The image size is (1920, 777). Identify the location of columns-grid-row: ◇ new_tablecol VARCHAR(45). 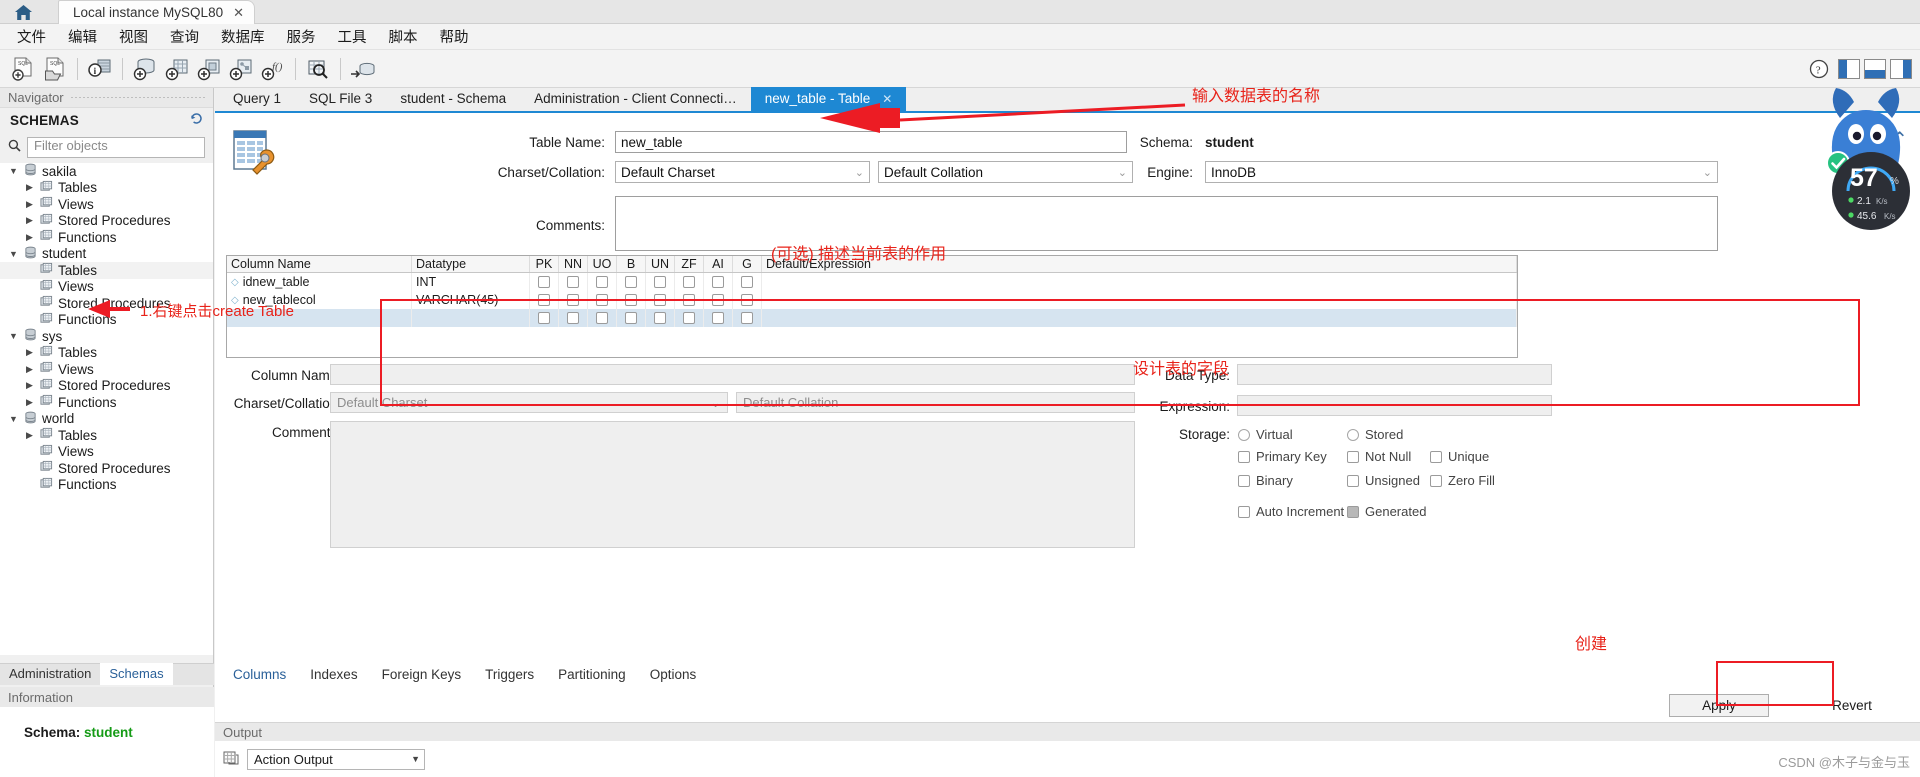
(872, 300).